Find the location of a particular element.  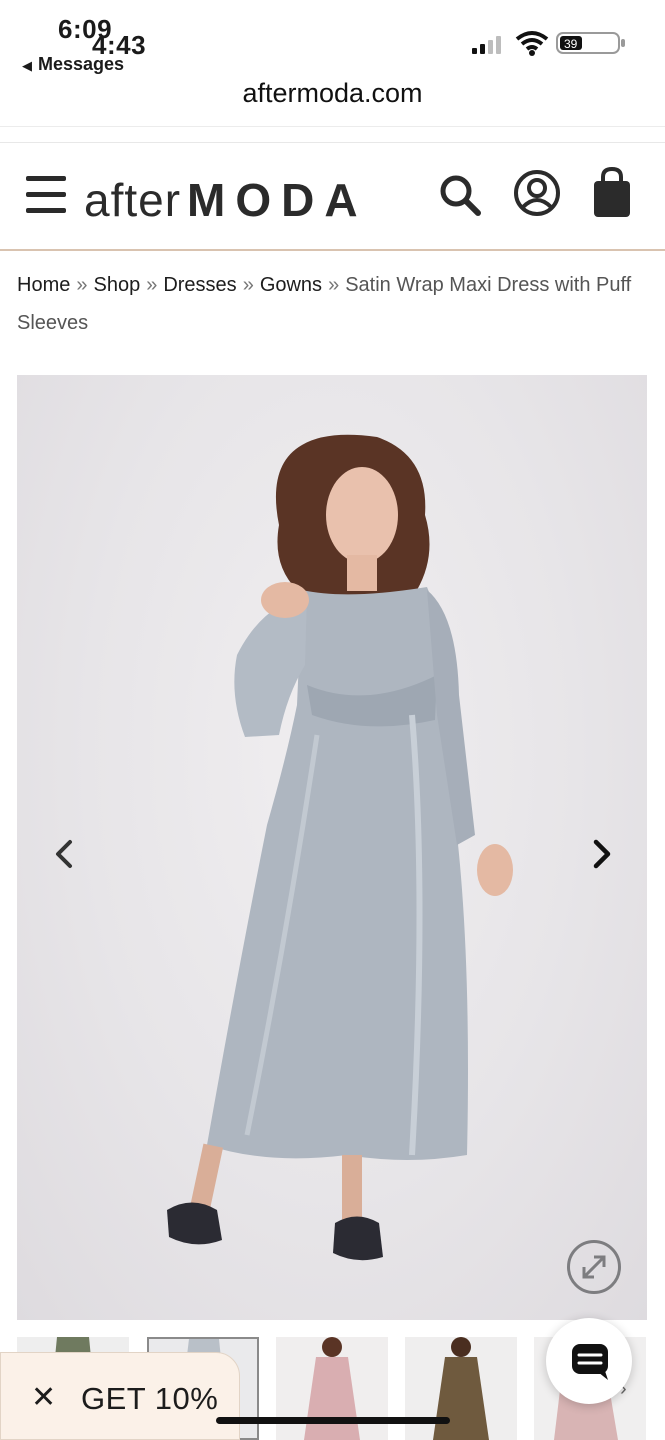

battery-level: 39 is located at coordinates (571, 44).